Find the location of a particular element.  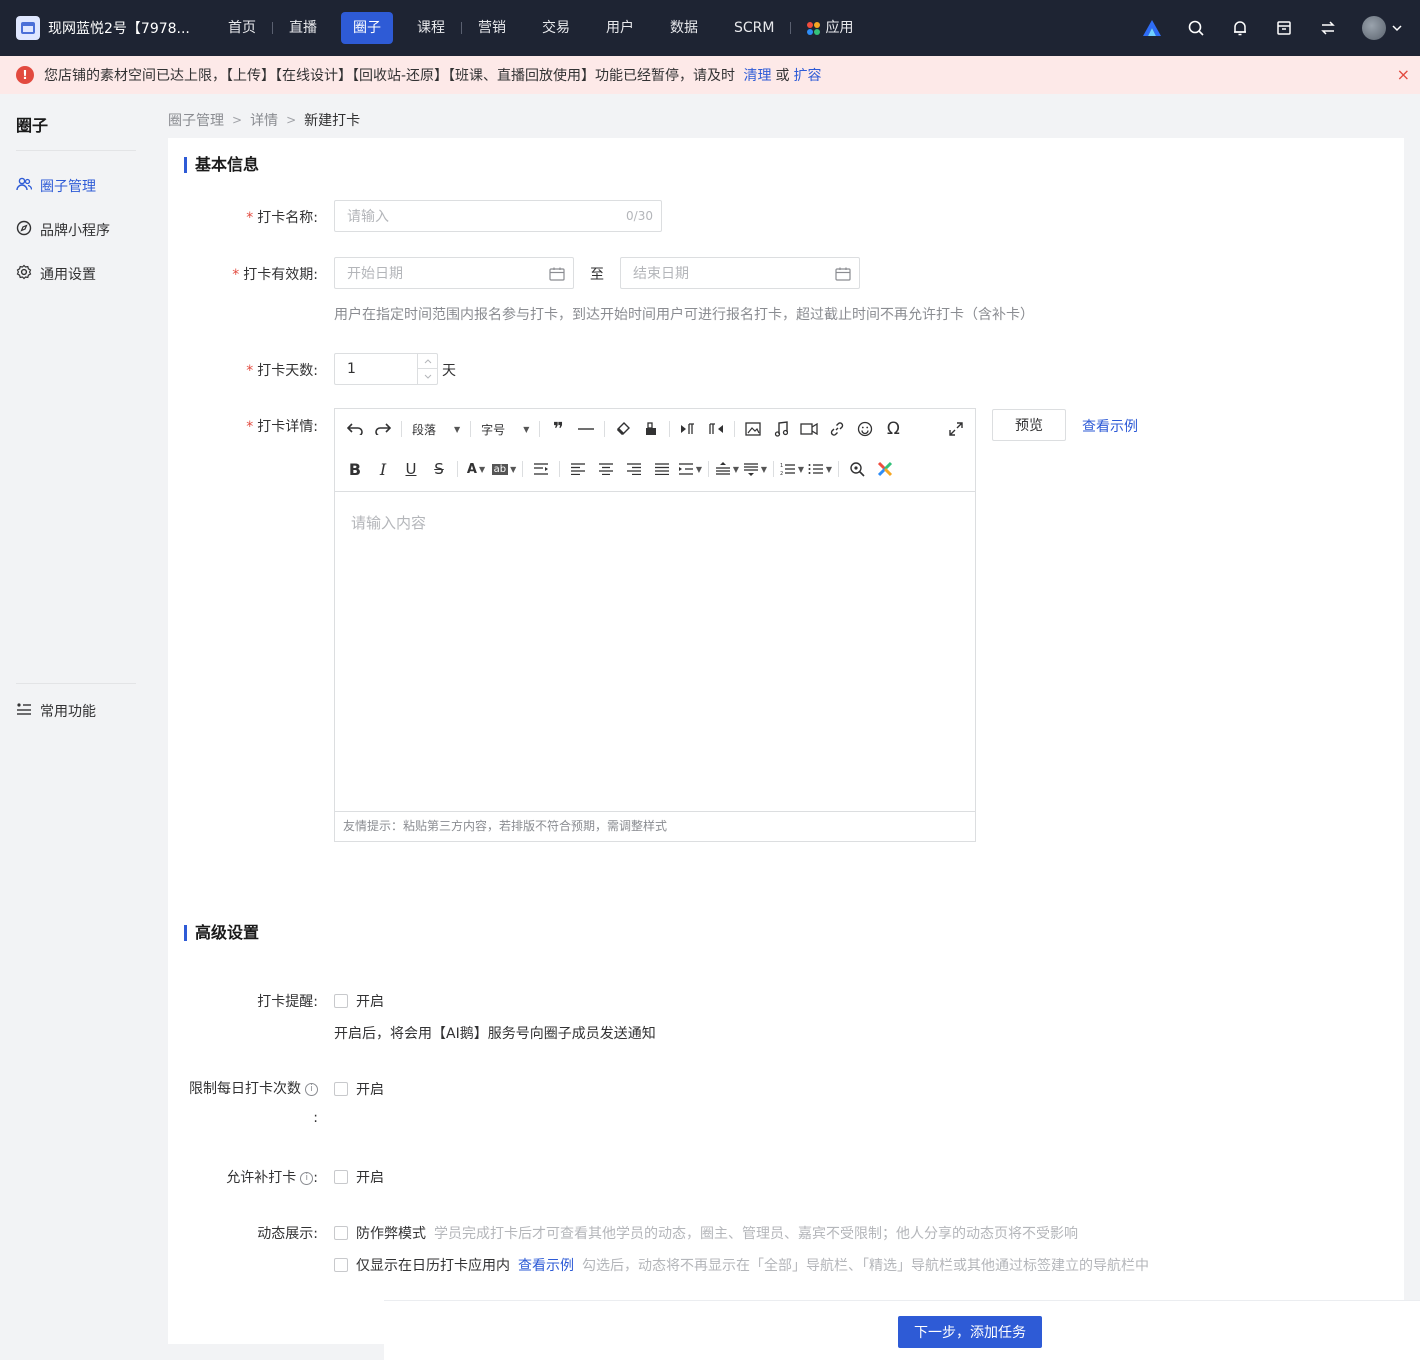

ltr-icon is located at coordinates (688, 429).